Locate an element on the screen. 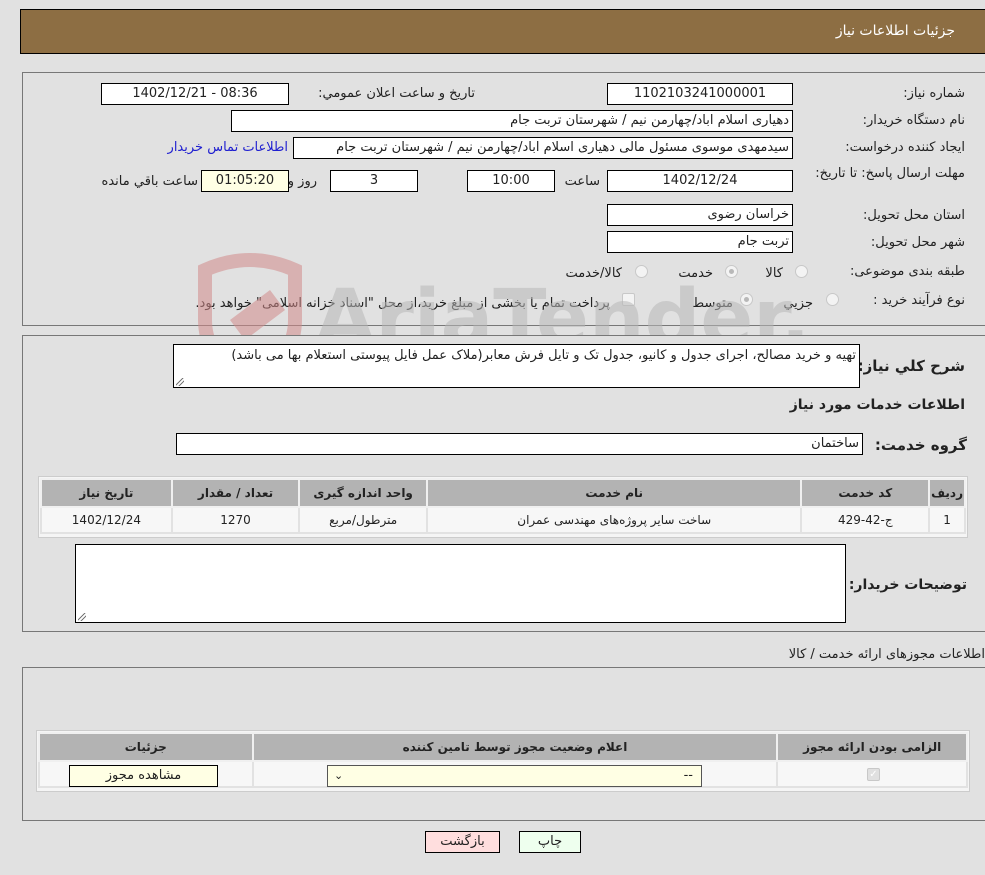 This screenshot has width=985, height=875. process-option-medium: متوسط is located at coordinates (712, 303).